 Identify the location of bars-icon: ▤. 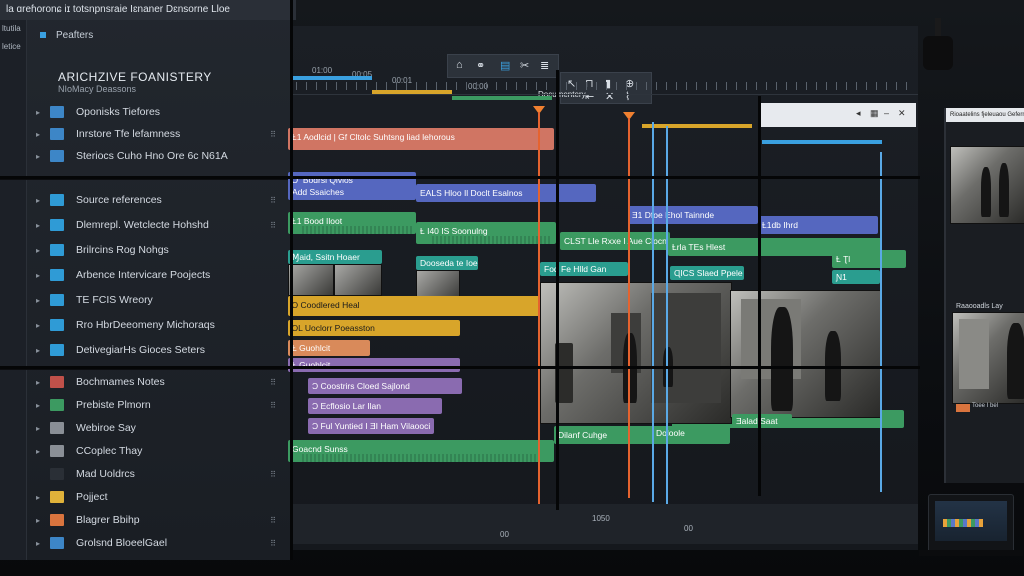
(505, 65).